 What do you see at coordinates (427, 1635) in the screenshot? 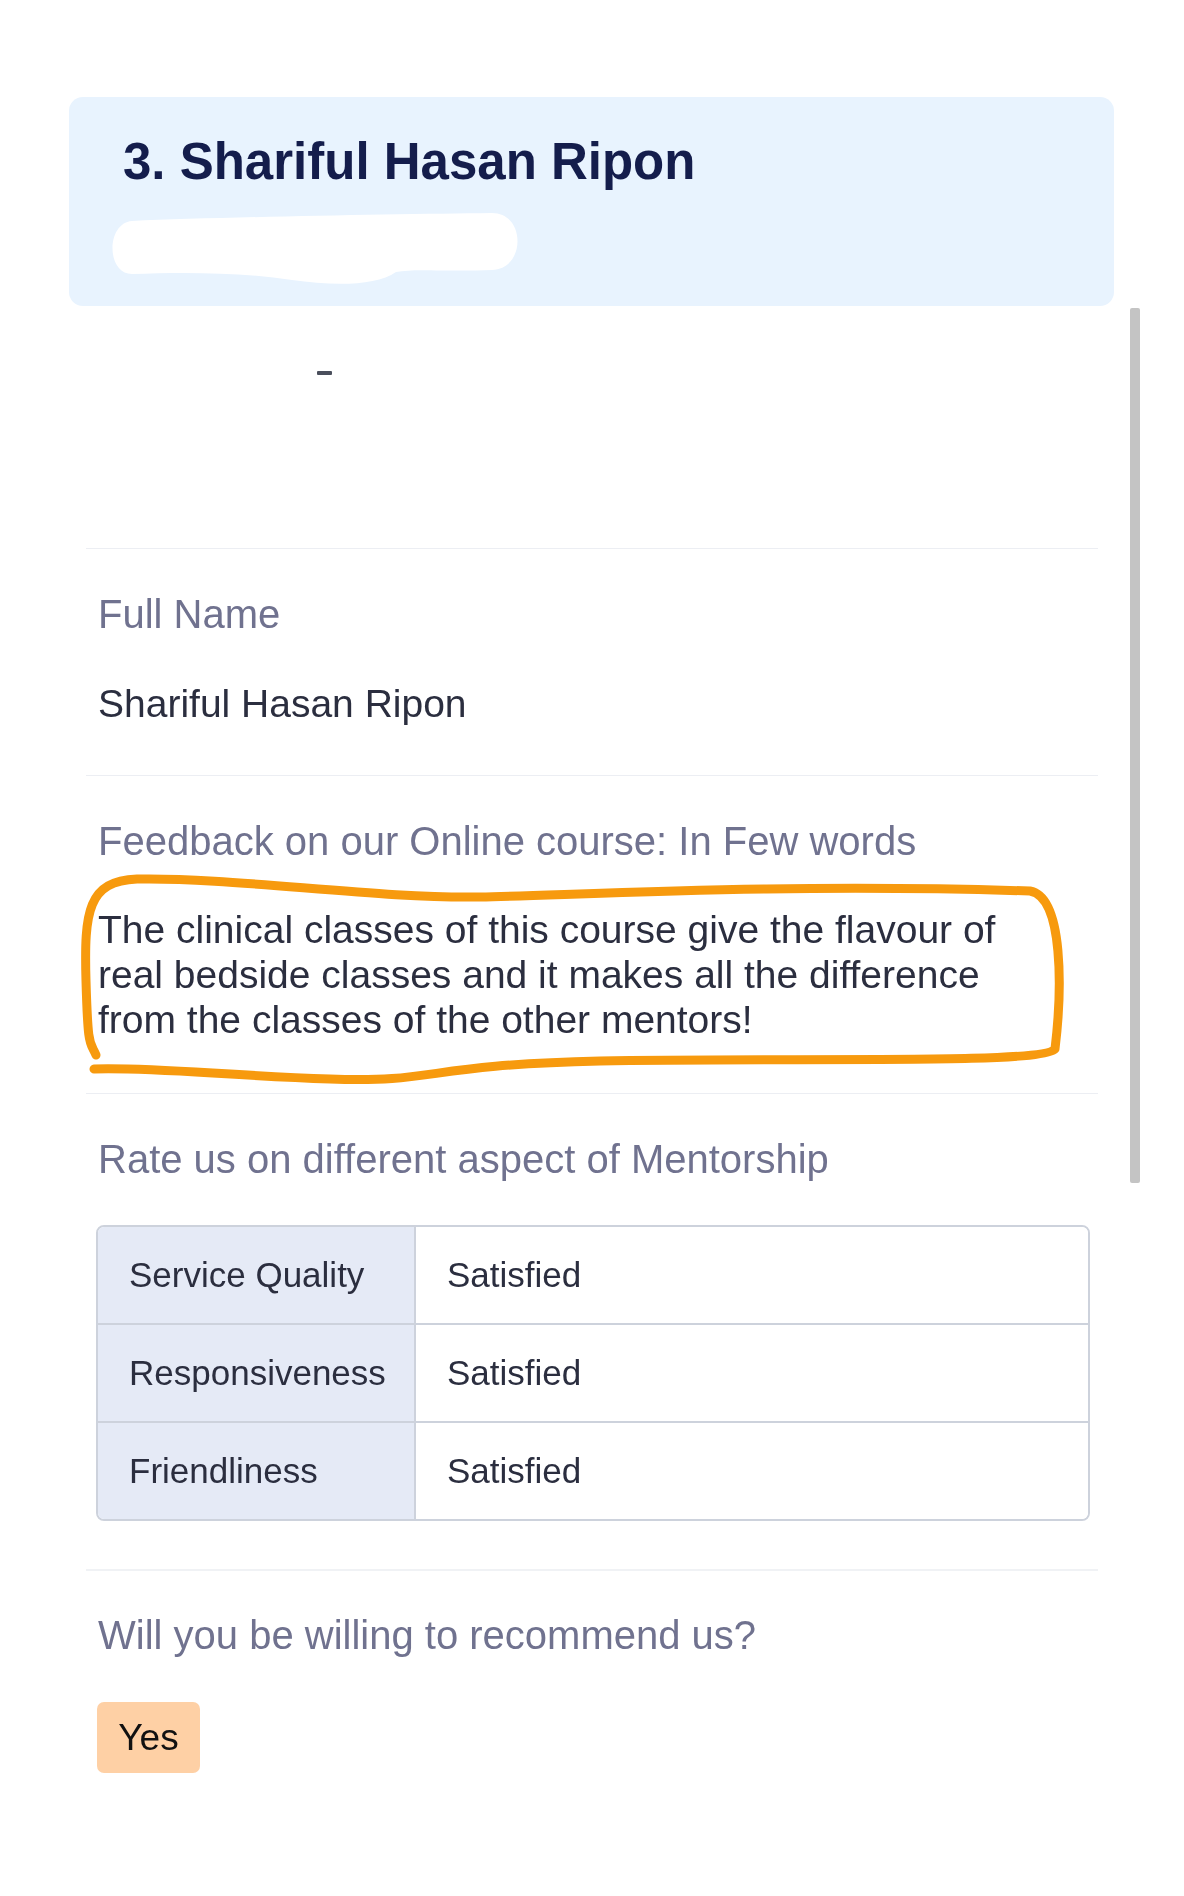
I see `field-label: Will you be willing to recommend us?` at bounding box center [427, 1635].